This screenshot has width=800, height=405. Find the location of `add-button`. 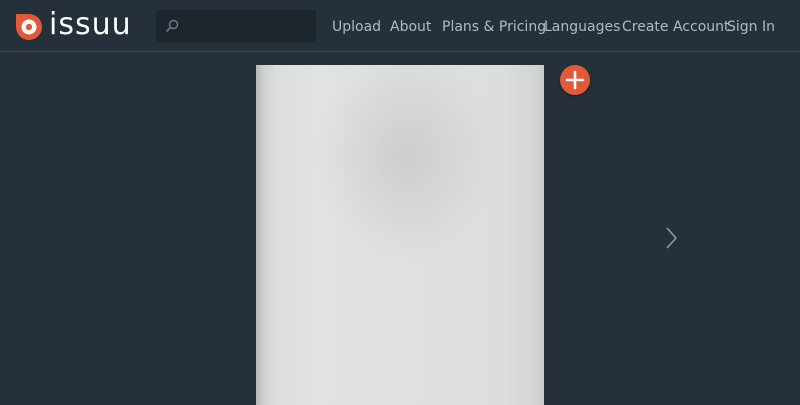

add-button is located at coordinates (575, 80).